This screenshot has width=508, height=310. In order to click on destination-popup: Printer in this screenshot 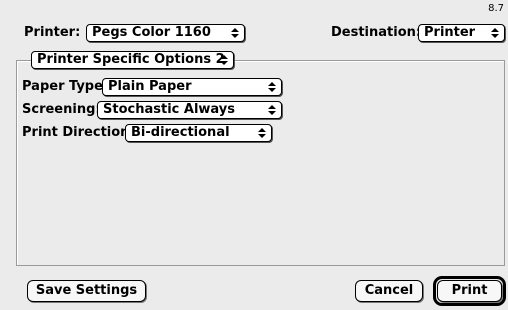, I will do `click(461, 33)`.